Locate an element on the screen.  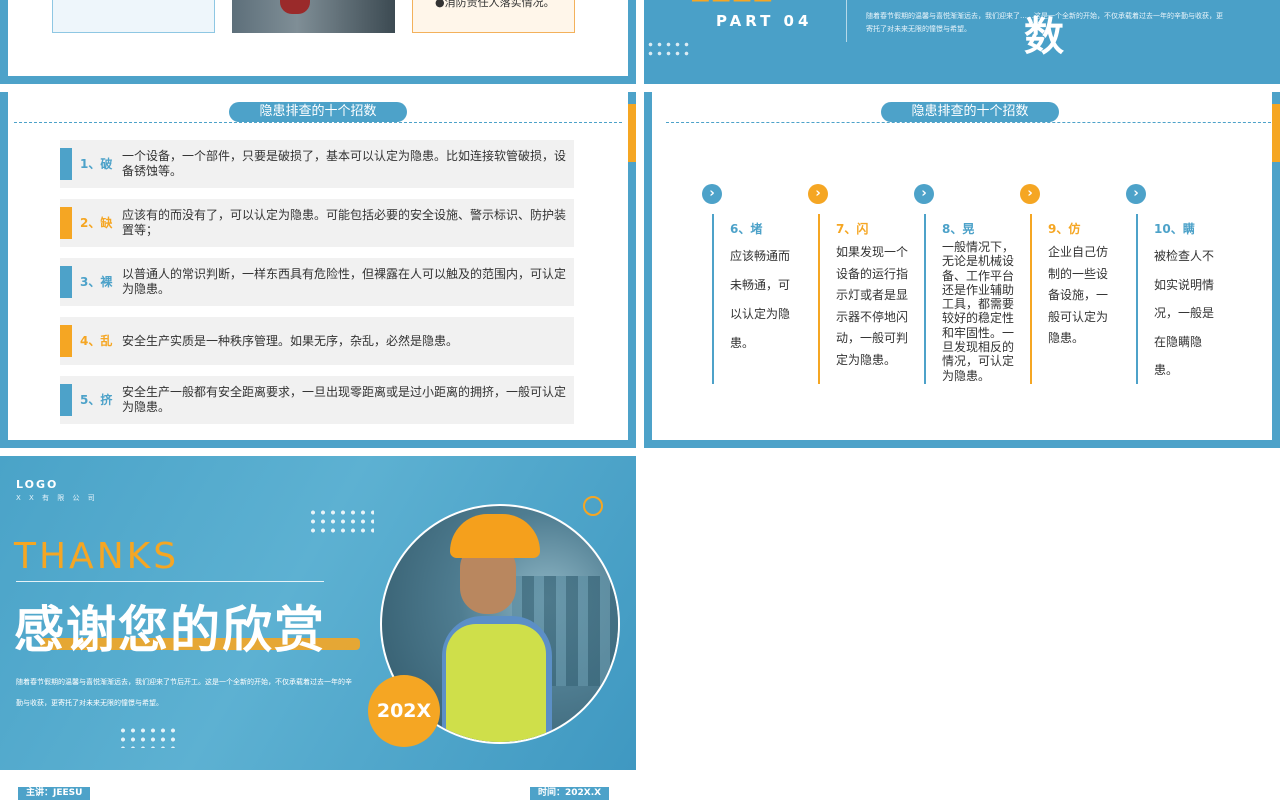
item-number: 4、乱 is located at coordinates (96, 341).